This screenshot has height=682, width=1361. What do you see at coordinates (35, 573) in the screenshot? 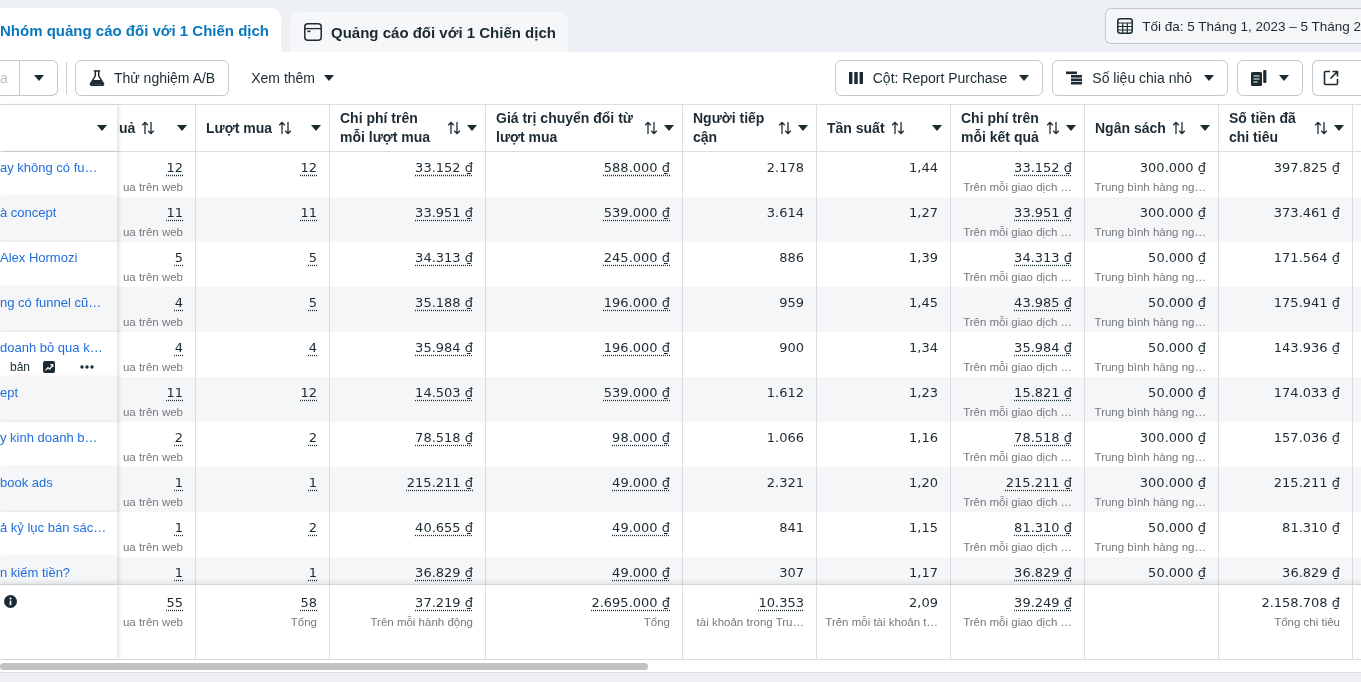
I see `name-link: n kiếm tiền?` at bounding box center [35, 573].